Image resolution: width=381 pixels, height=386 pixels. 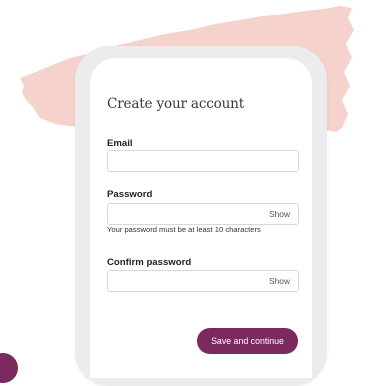 What do you see at coordinates (203, 161) in the screenshot?
I see `email-field` at bounding box center [203, 161].